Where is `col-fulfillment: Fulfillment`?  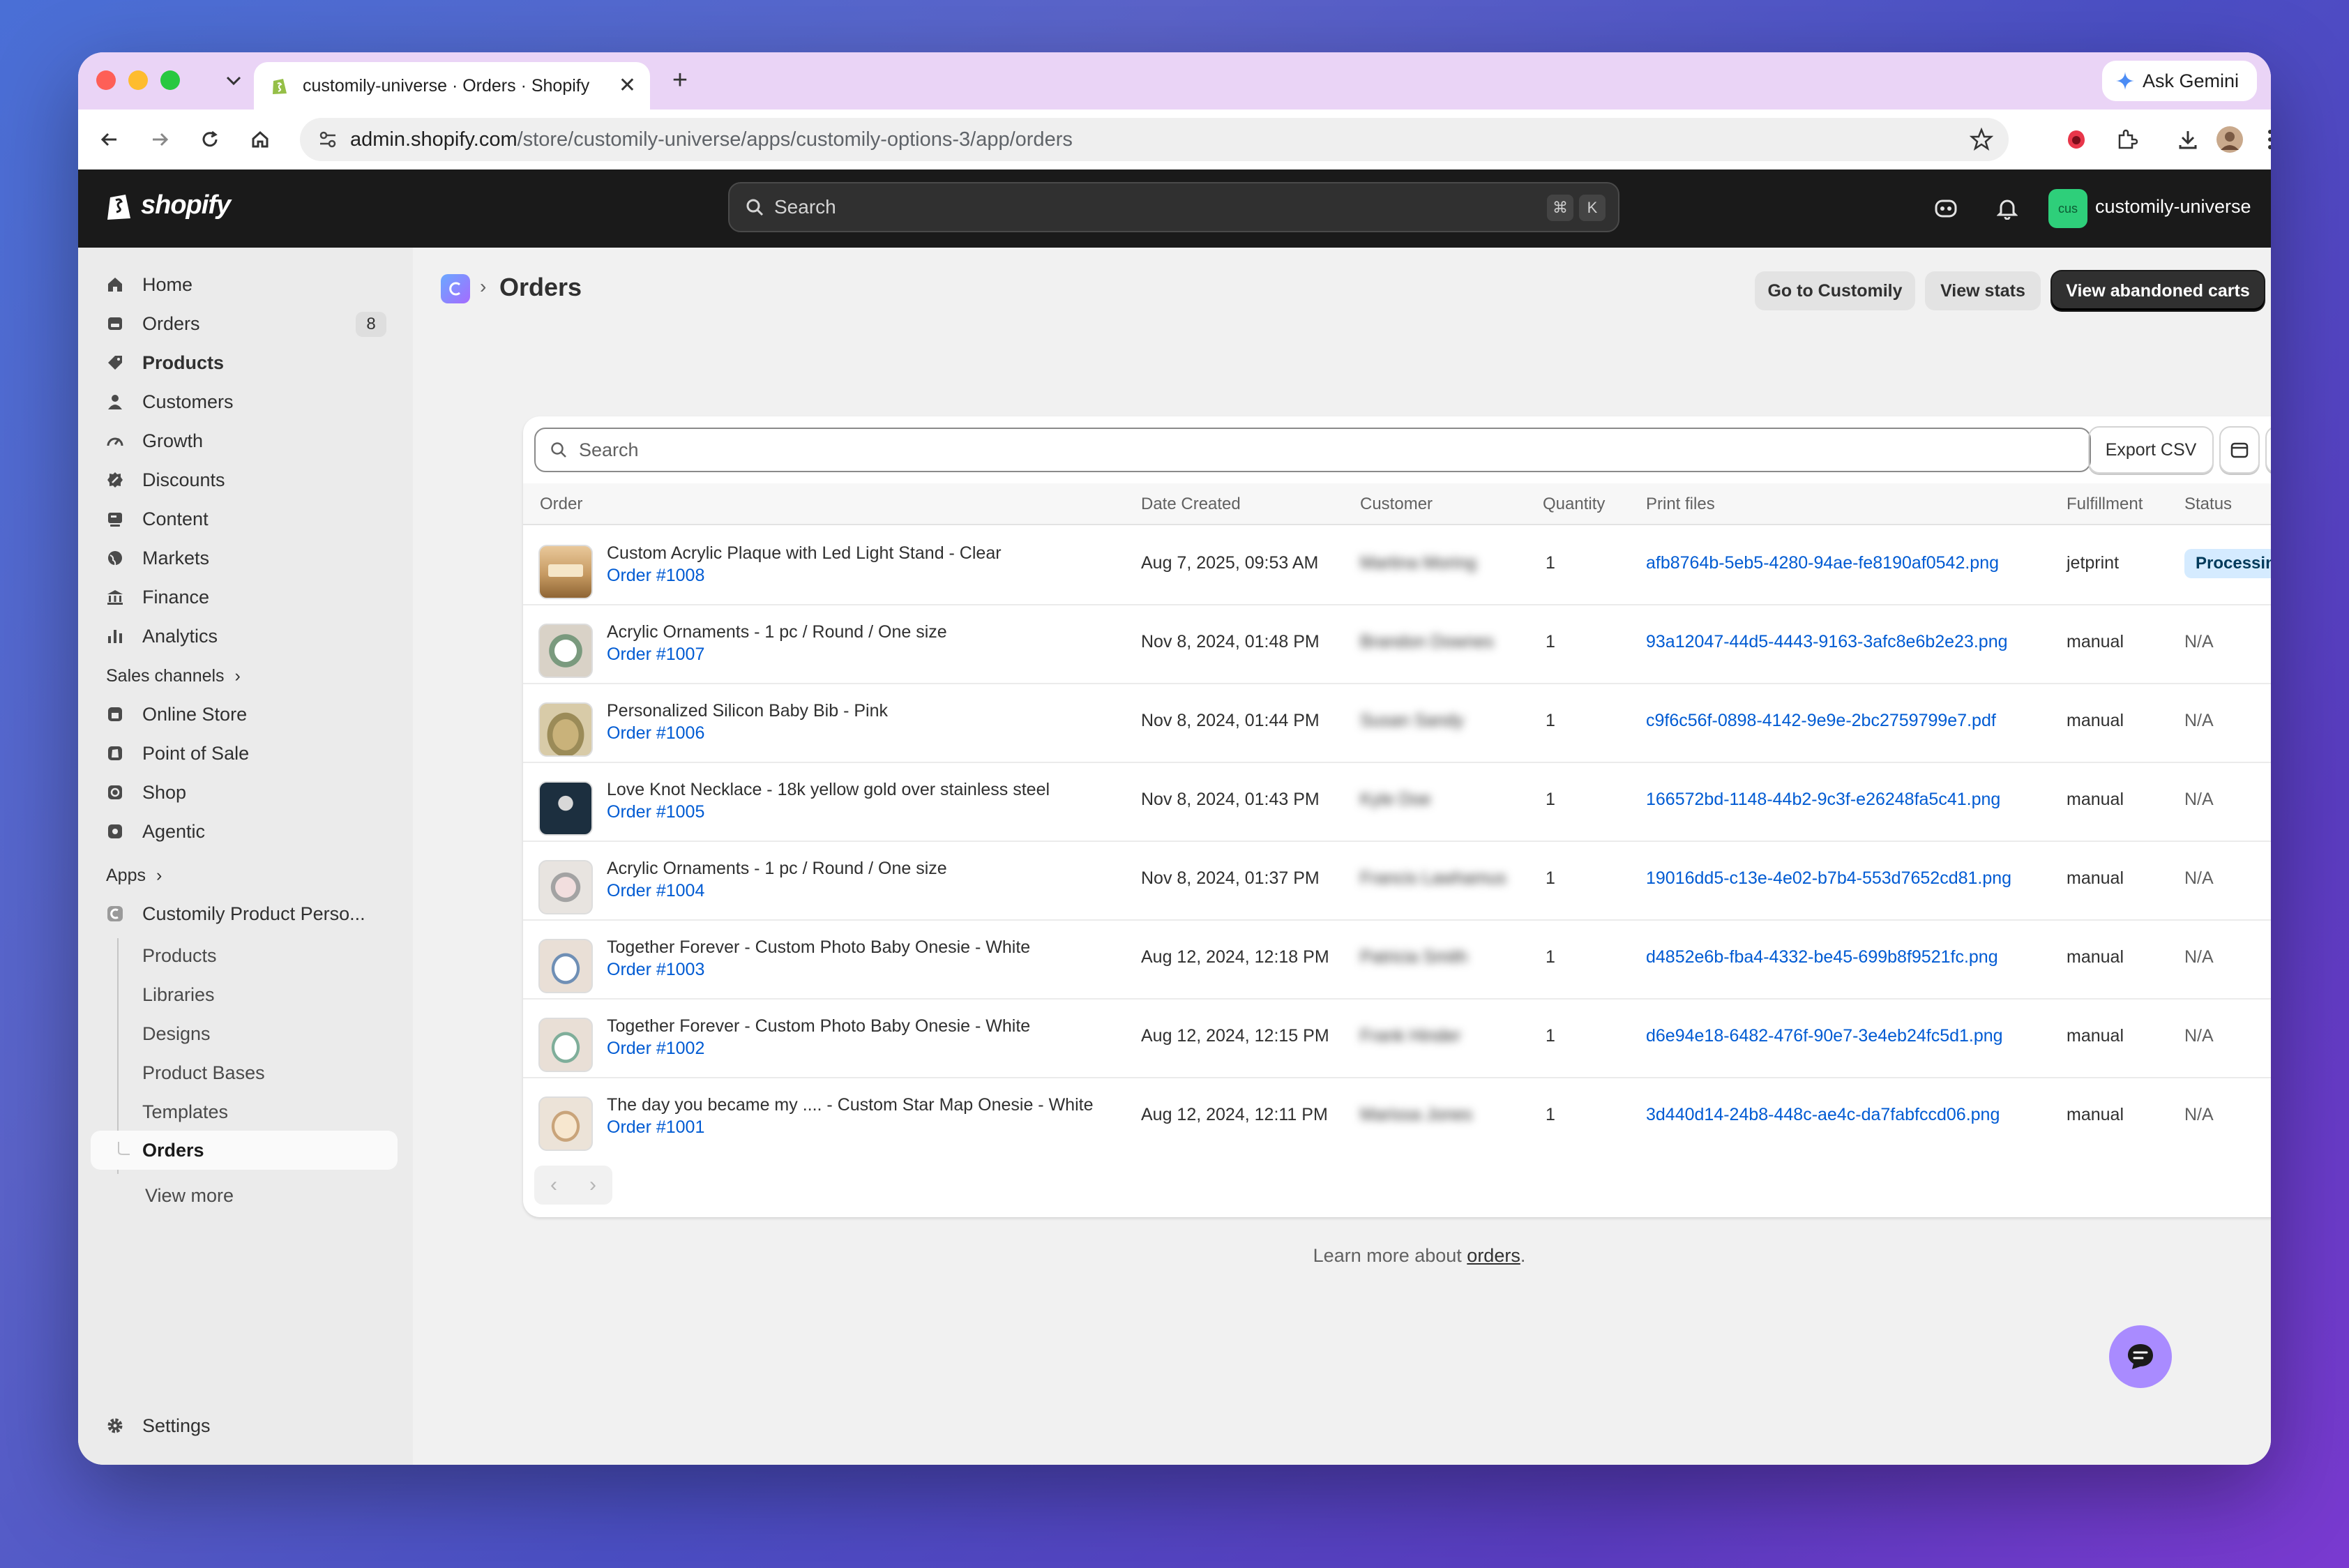 col-fulfillment: Fulfillment is located at coordinates (2105, 504).